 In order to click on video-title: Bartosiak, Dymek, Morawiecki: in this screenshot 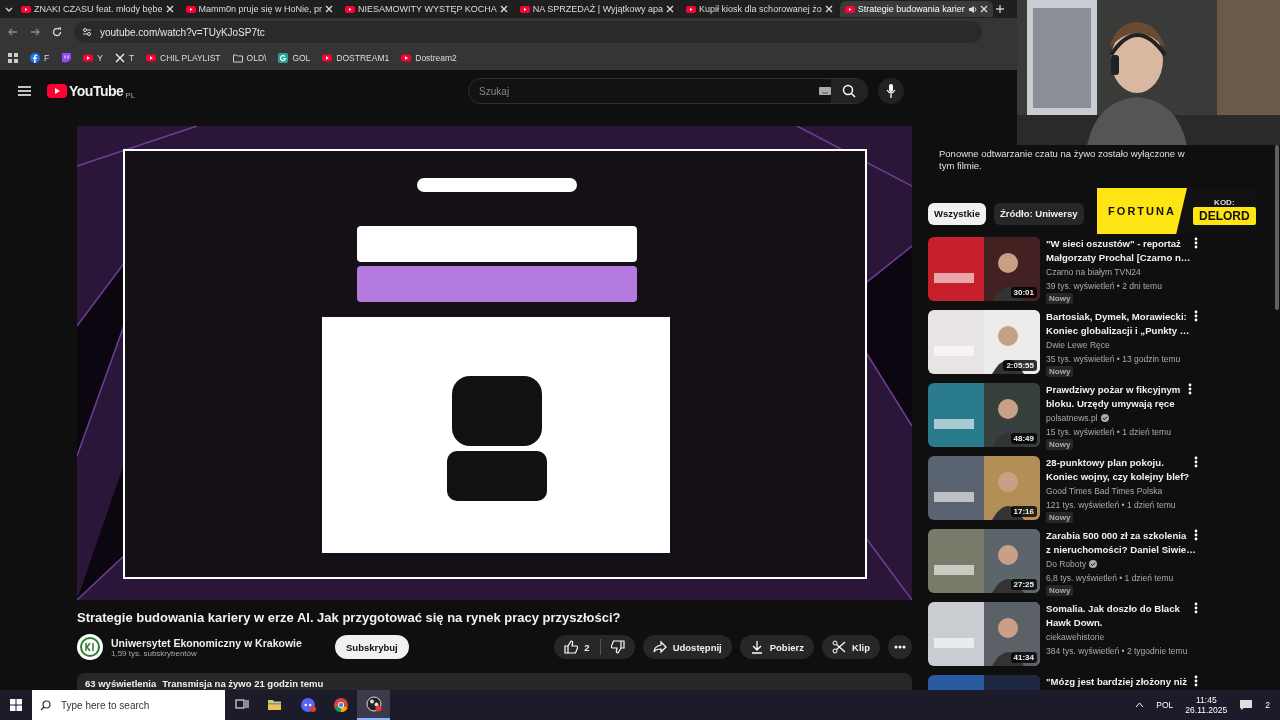, I will do `click(1116, 316)`.